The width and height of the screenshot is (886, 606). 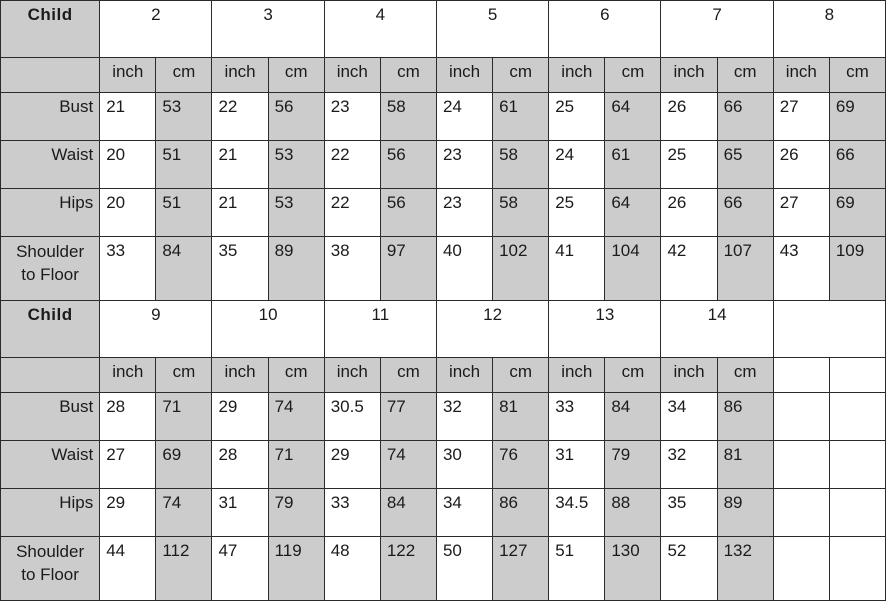 What do you see at coordinates (240, 268) in the screenshot?
I see `t1-stf-inch-2: 35` at bounding box center [240, 268].